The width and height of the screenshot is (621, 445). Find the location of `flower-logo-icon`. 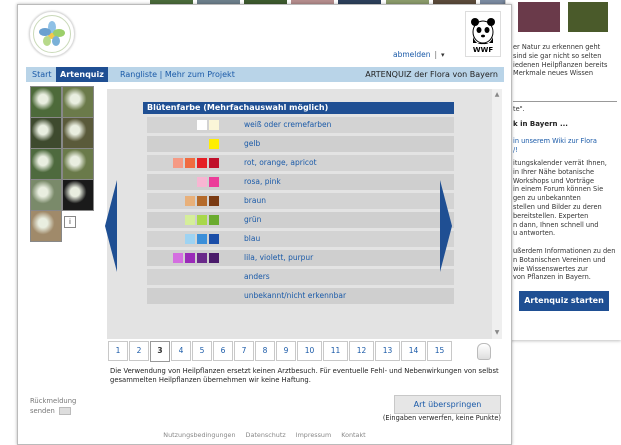

flower-logo-icon is located at coordinates (52, 33).